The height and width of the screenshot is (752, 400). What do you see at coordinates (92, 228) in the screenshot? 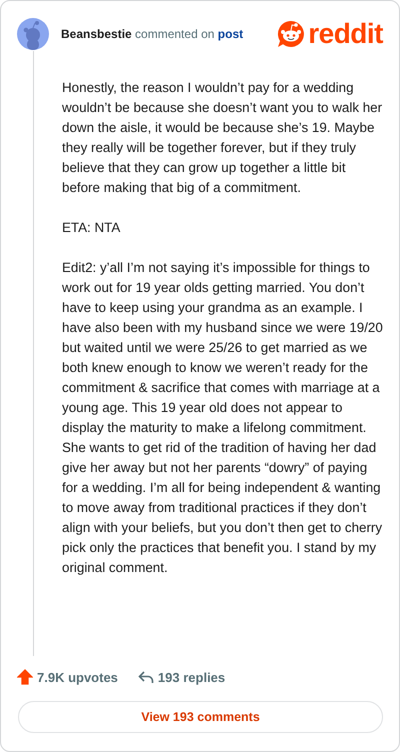
I see `comment-paragraph: ETA: NTA` at bounding box center [92, 228].